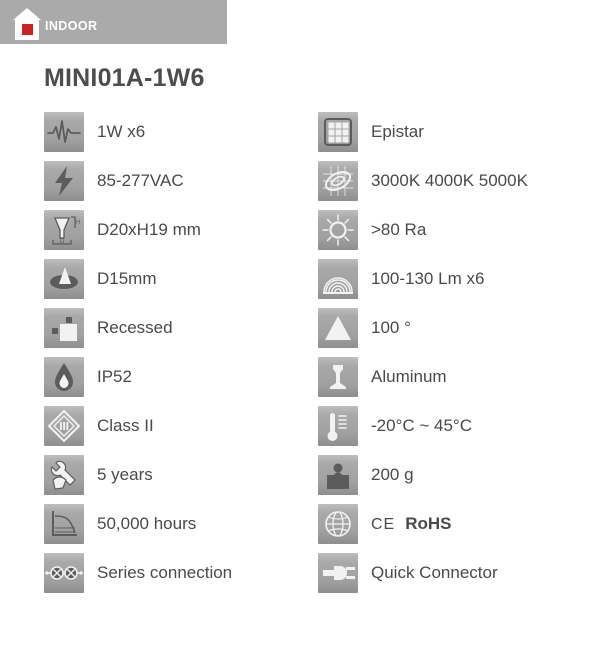  What do you see at coordinates (165, 572) in the screenshot?
I see `spec-value: Series connection` at bounding box center [165, 572].